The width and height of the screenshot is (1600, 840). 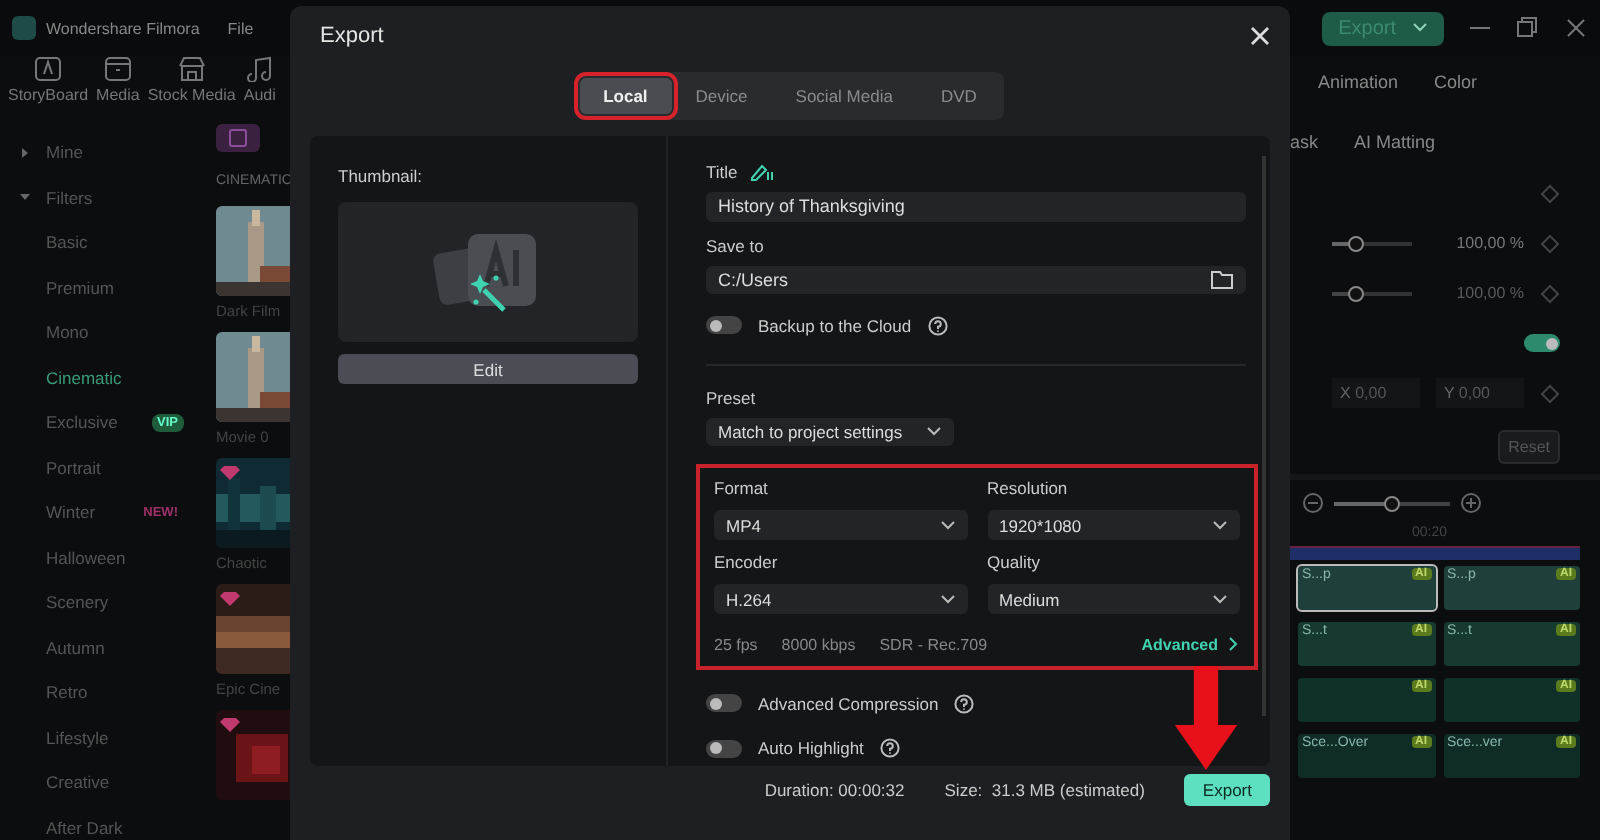 I want to click on setting-dropdown: Medium, so click(x=1113, y=599).